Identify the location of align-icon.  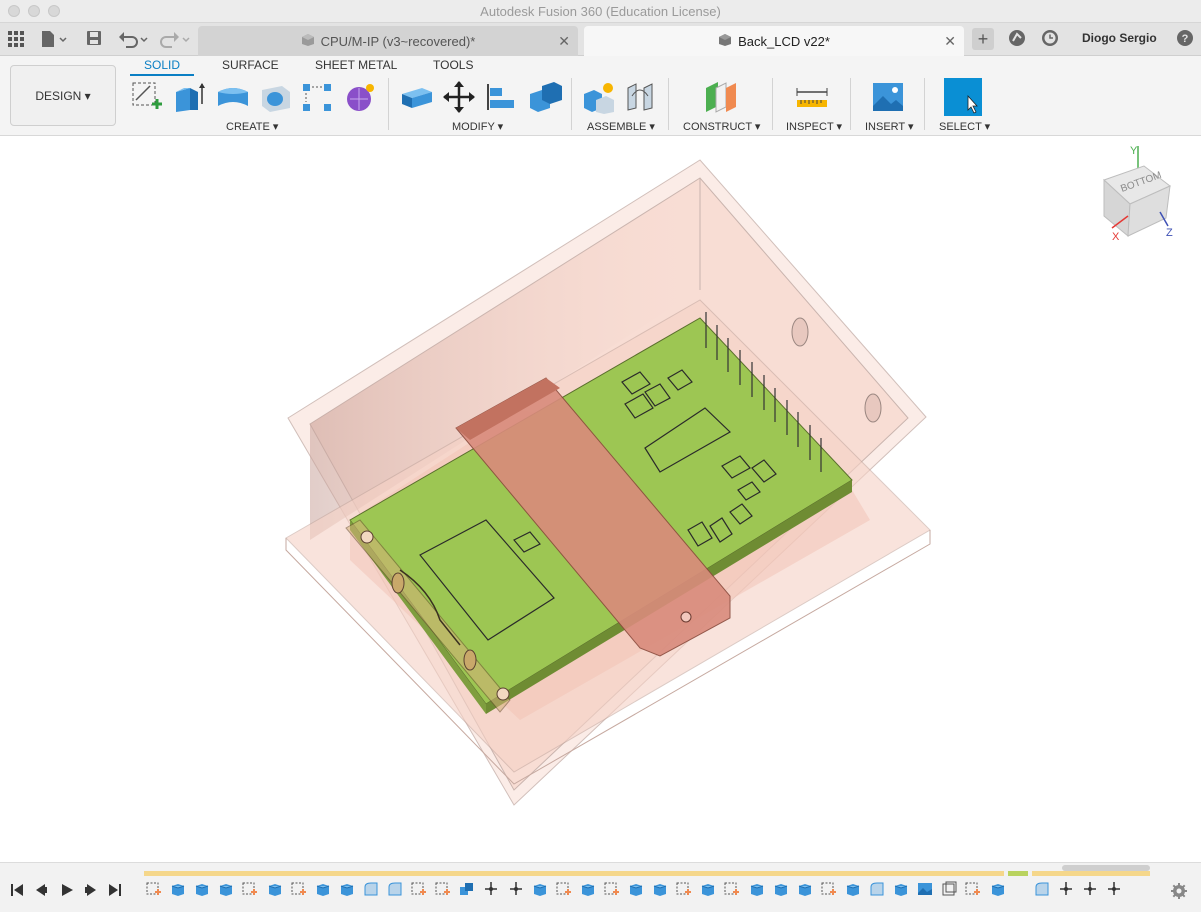
(501, 97).